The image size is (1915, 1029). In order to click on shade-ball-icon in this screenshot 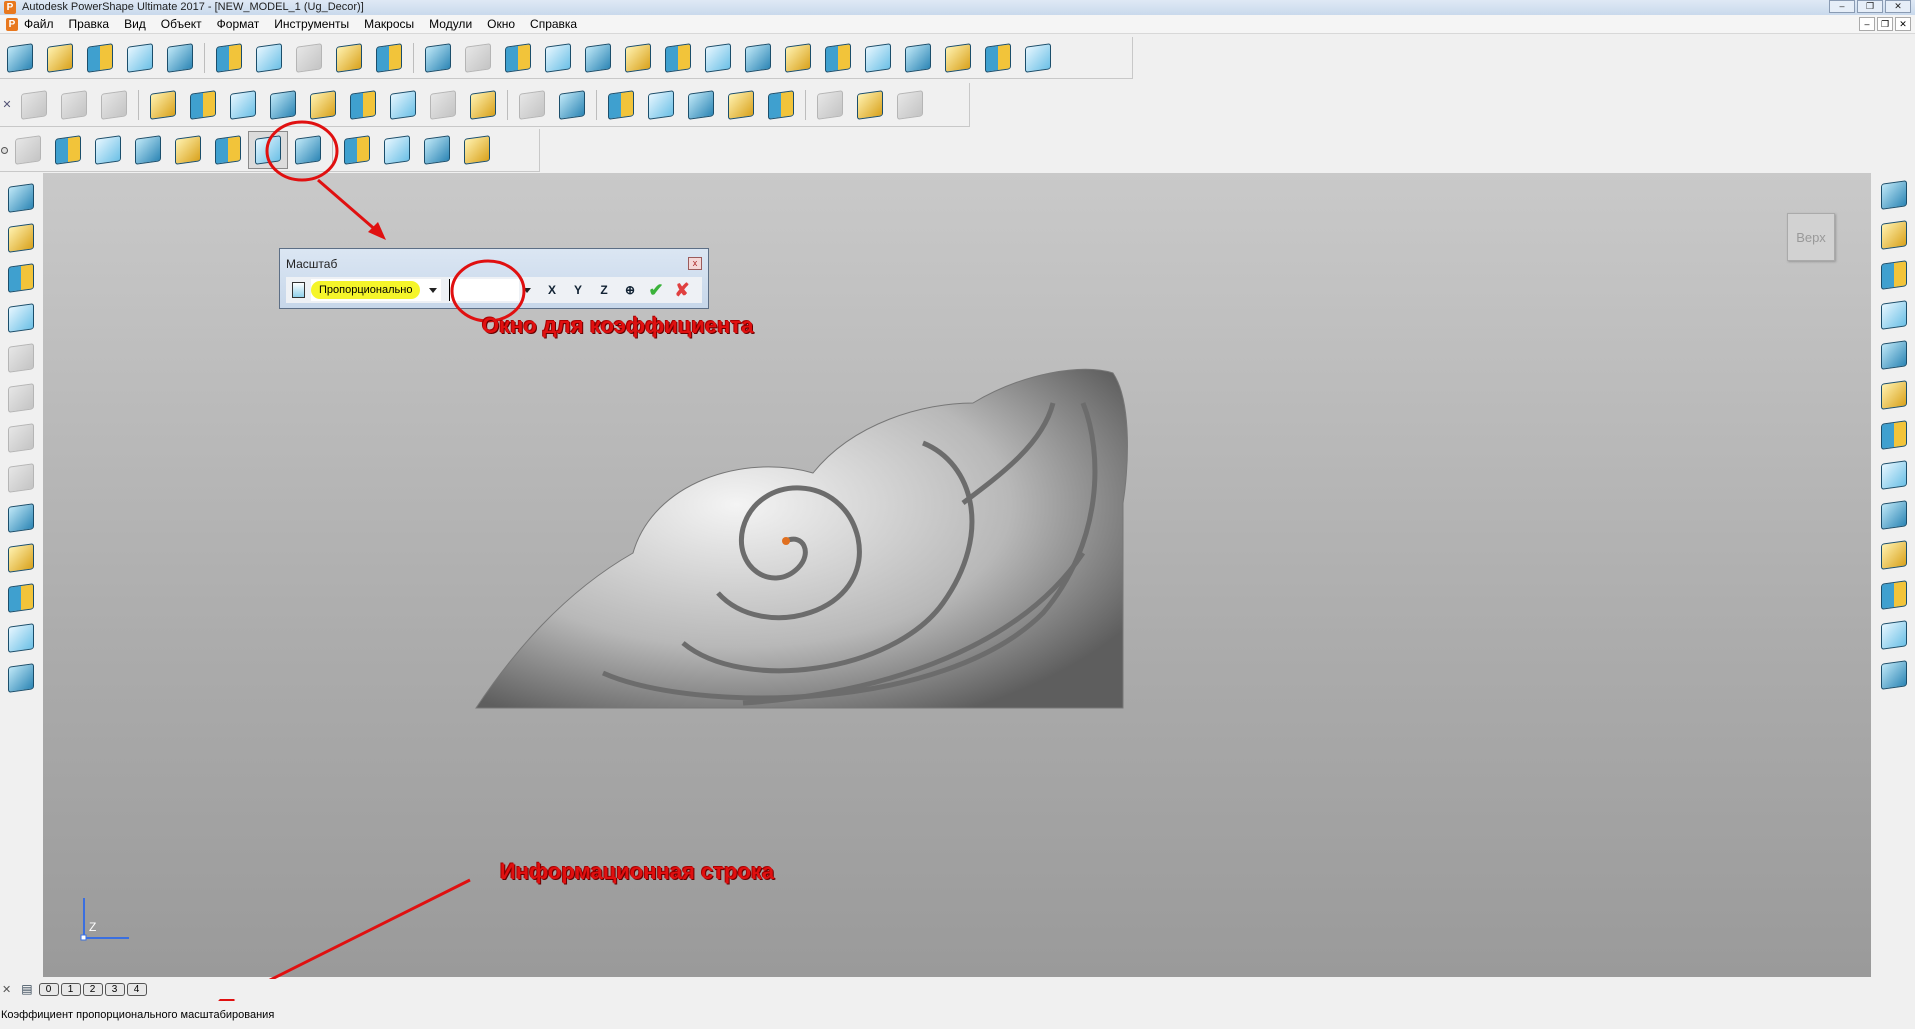, I will do `click(437, 150)`.